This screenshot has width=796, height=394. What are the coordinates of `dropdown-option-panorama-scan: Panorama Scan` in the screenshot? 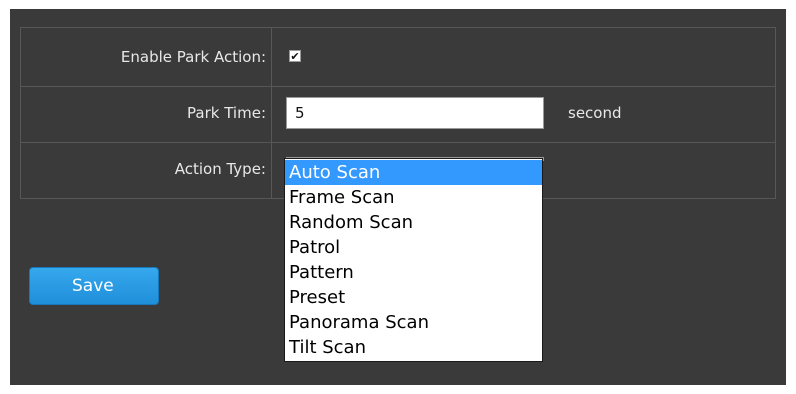 It's located at (413, 322).